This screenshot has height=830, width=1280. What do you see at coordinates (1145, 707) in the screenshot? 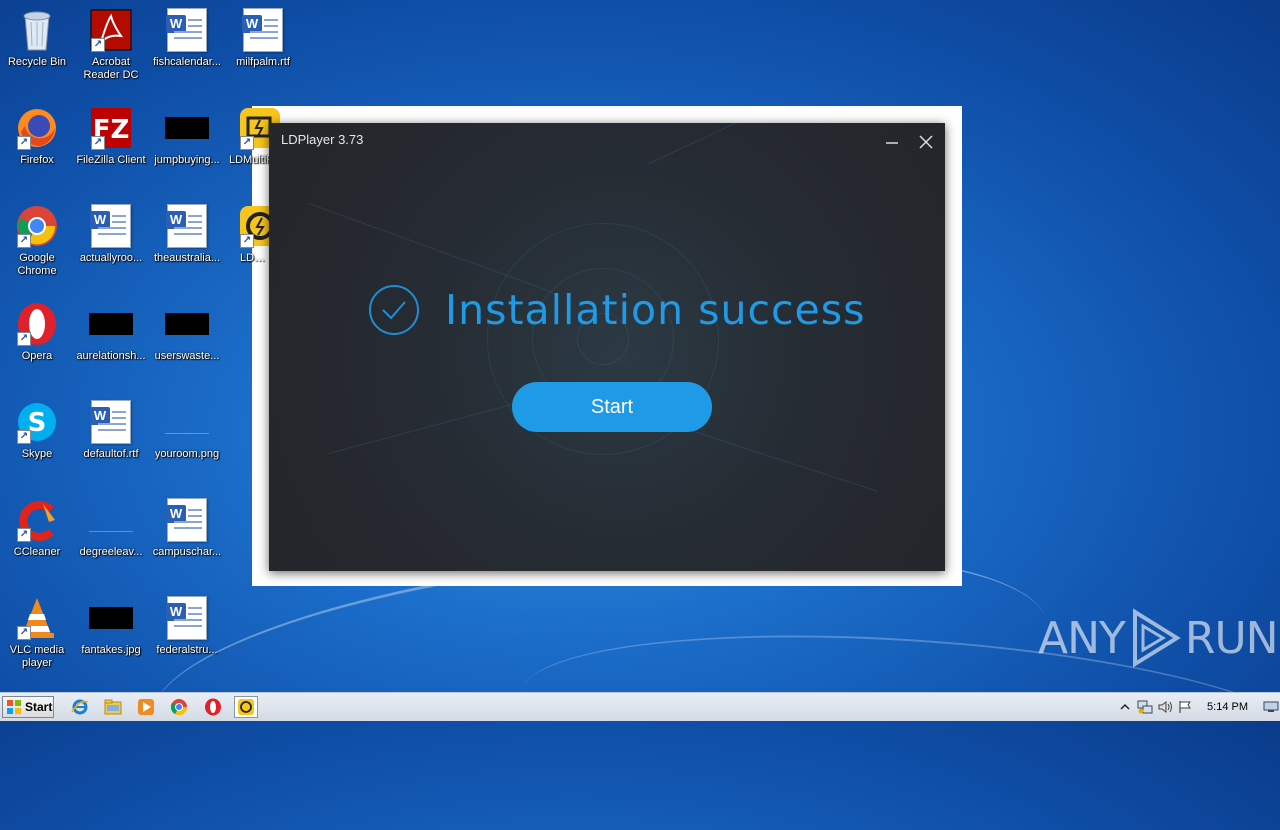
I see `network-icon` at bounding box center [1145, 707].